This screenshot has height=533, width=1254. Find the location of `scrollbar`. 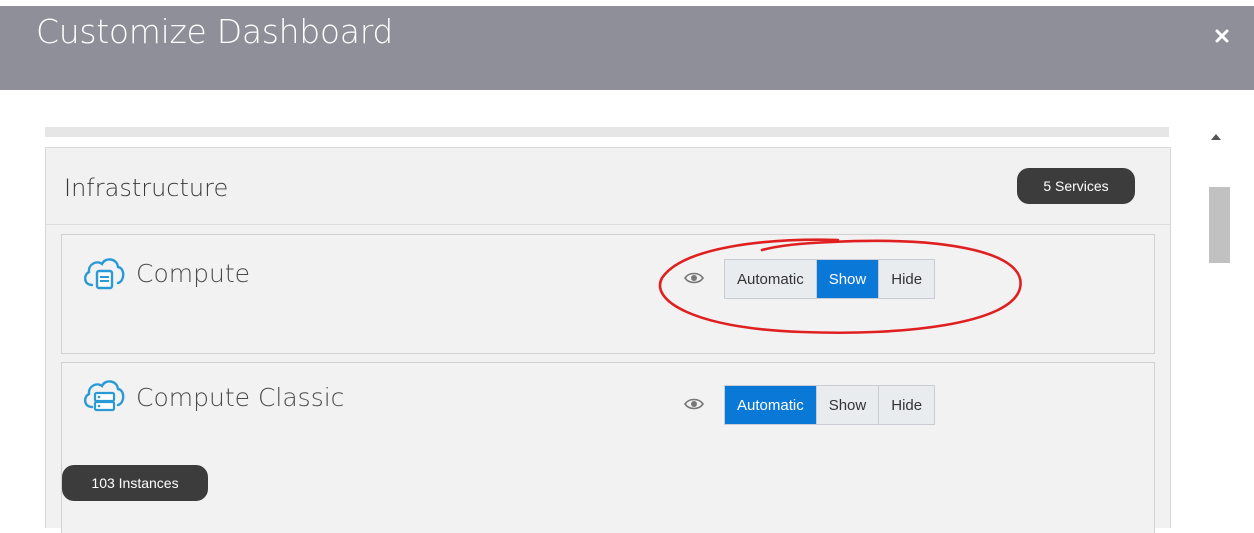

scrollbar is located at coordinates (1218, 323).